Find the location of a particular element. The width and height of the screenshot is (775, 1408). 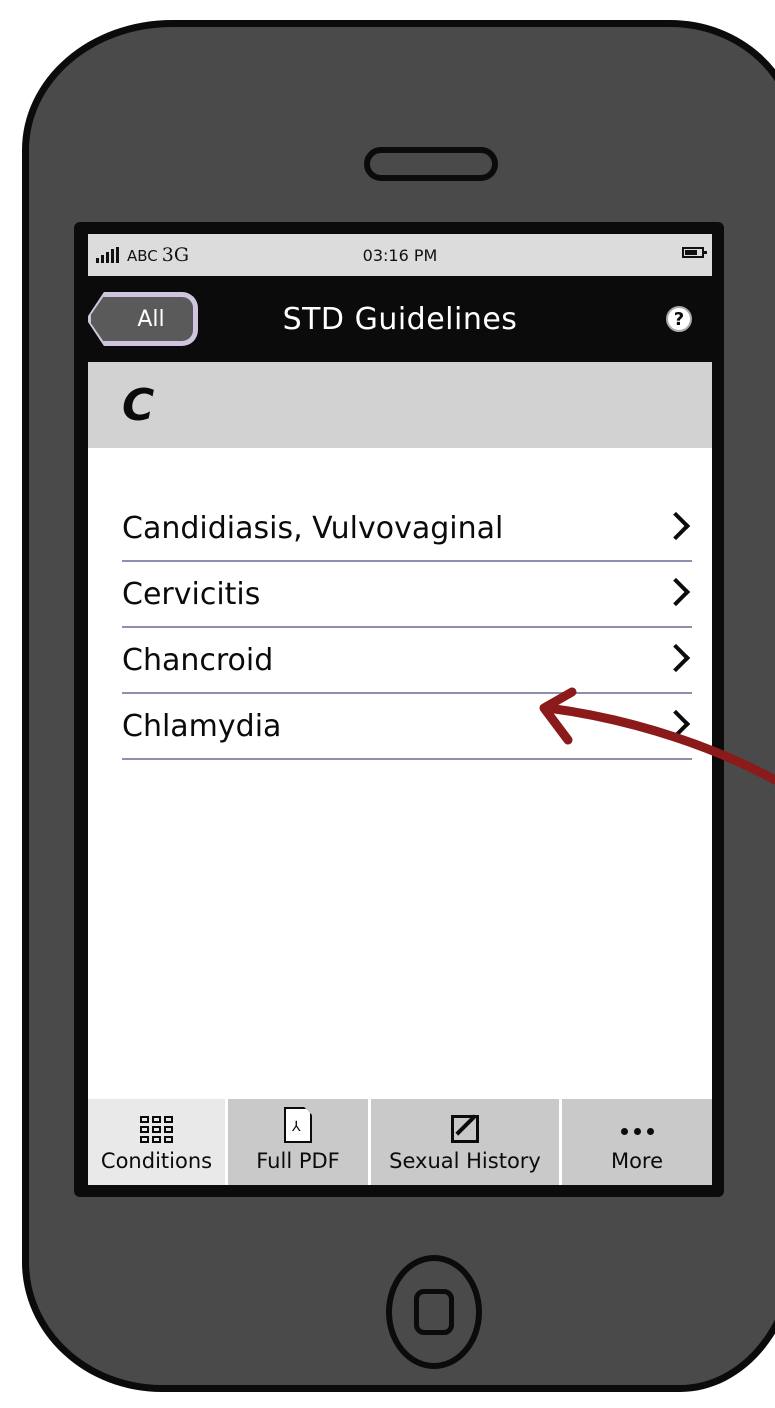

navigation-bar: All STD Guidelines ? is located at coordinates (400, 319).